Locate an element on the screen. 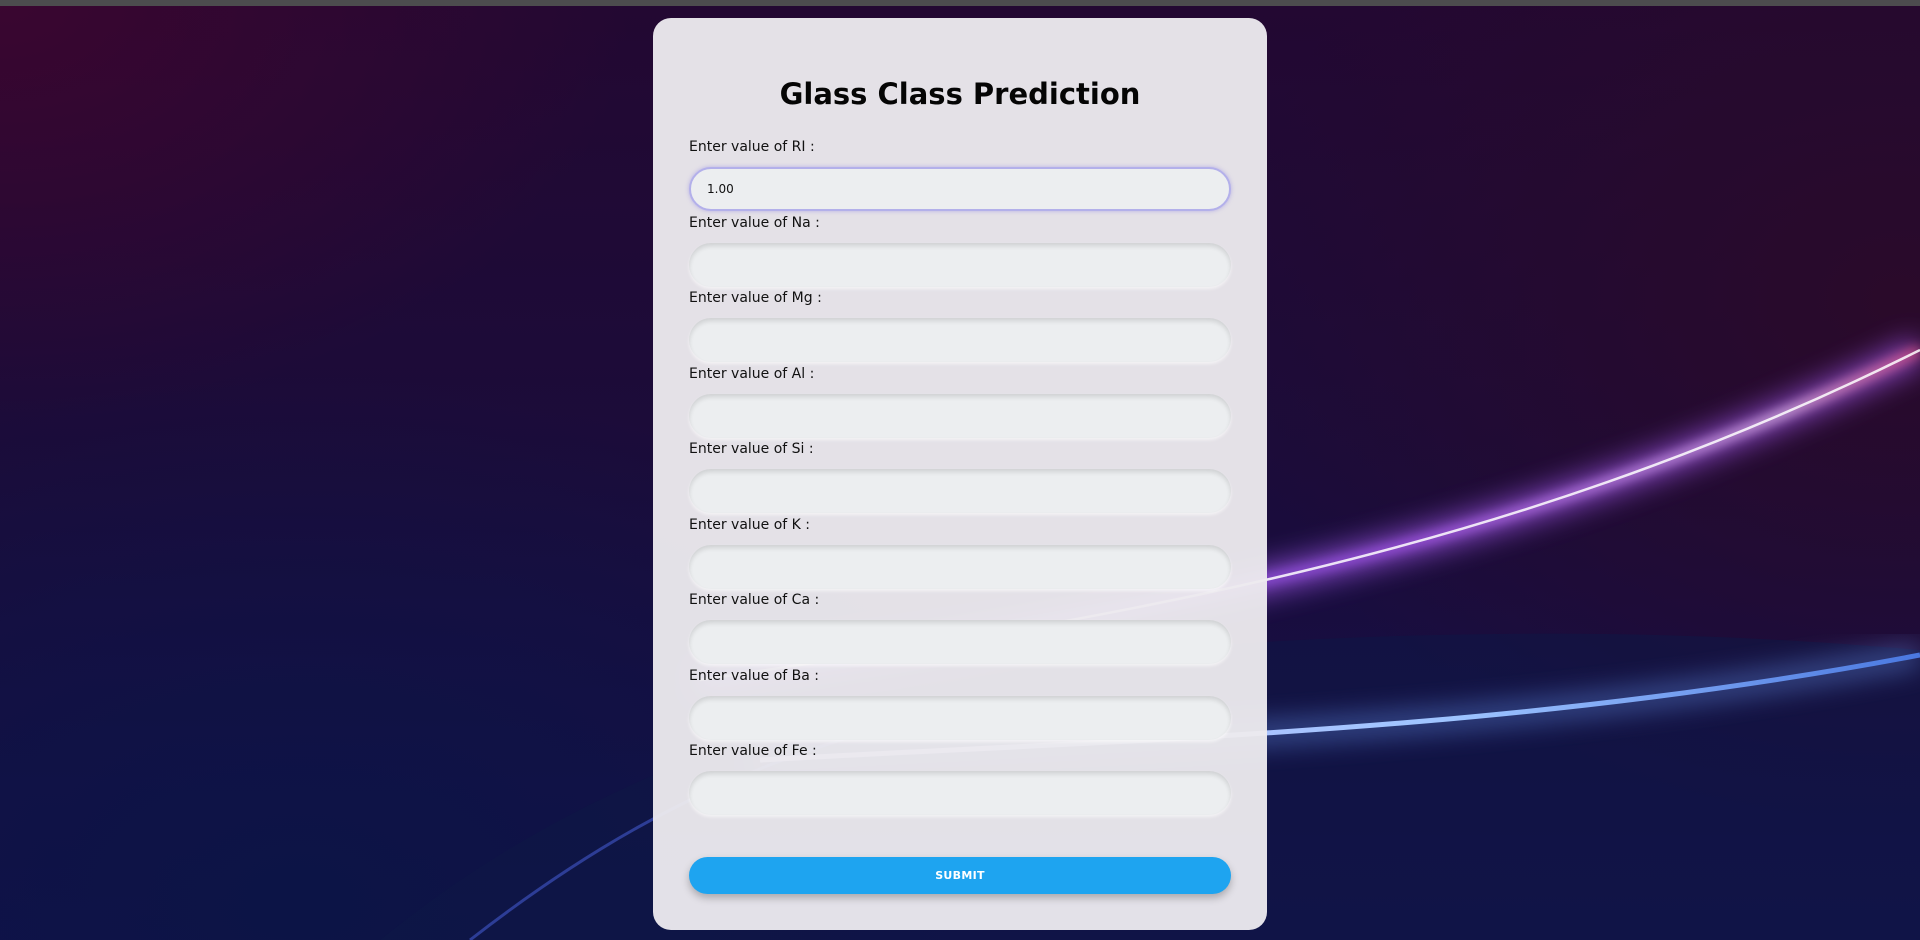 This screenshot has height=940, width=1920. field-al: Enter value of Al : is located at coordinates (960, 402).